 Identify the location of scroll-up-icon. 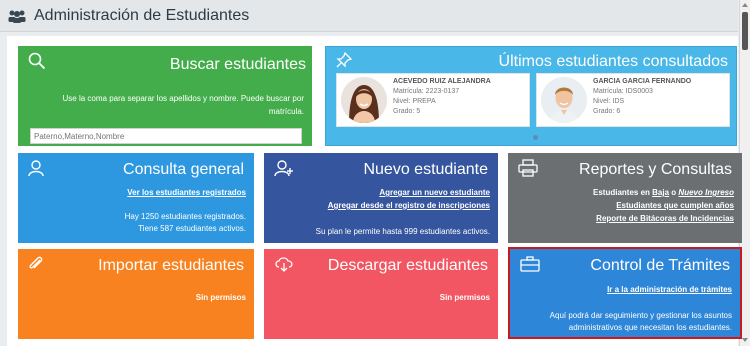
(745, 5).